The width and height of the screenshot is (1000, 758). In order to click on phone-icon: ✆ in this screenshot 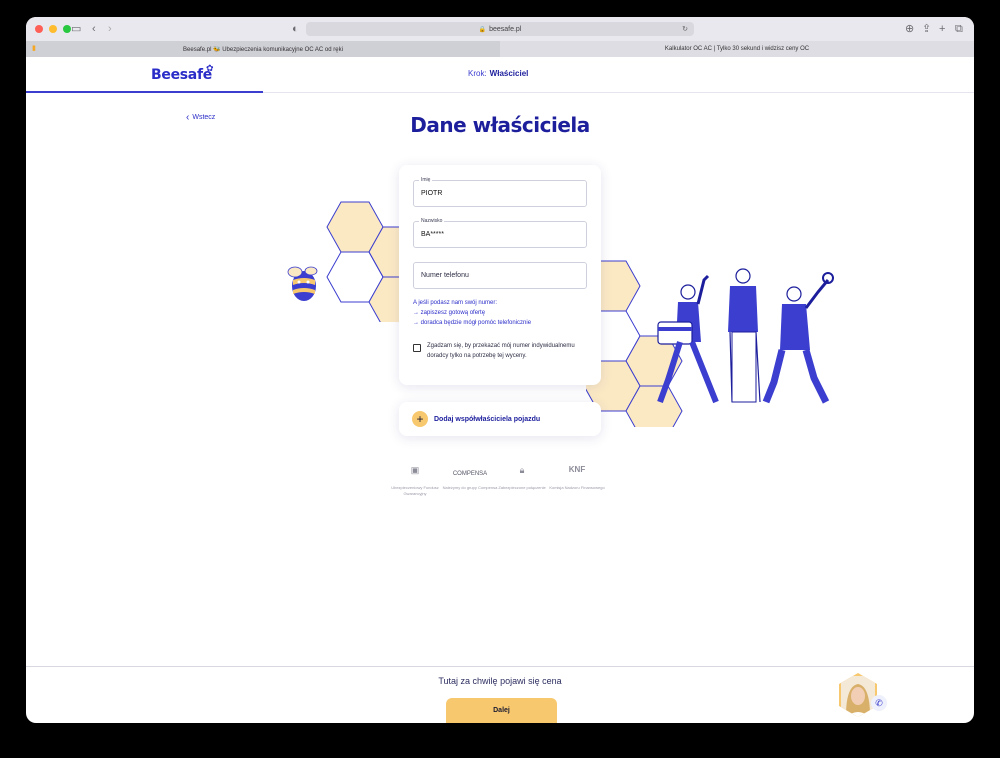, I will do `click(879, 703)`.